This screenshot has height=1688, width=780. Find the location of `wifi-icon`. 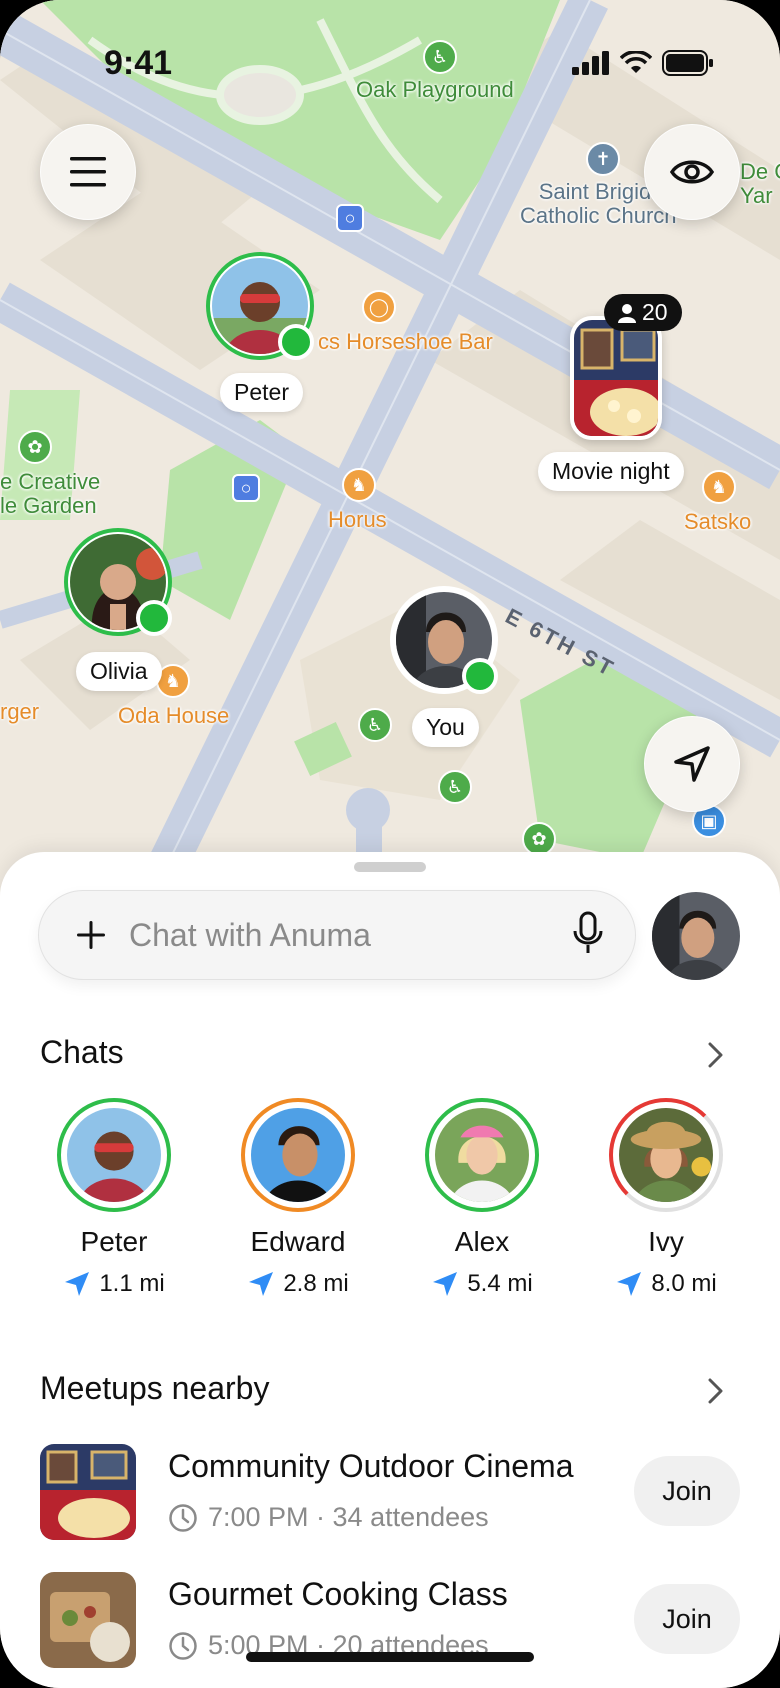

wifi-icon is located at coordinates (636, 62).